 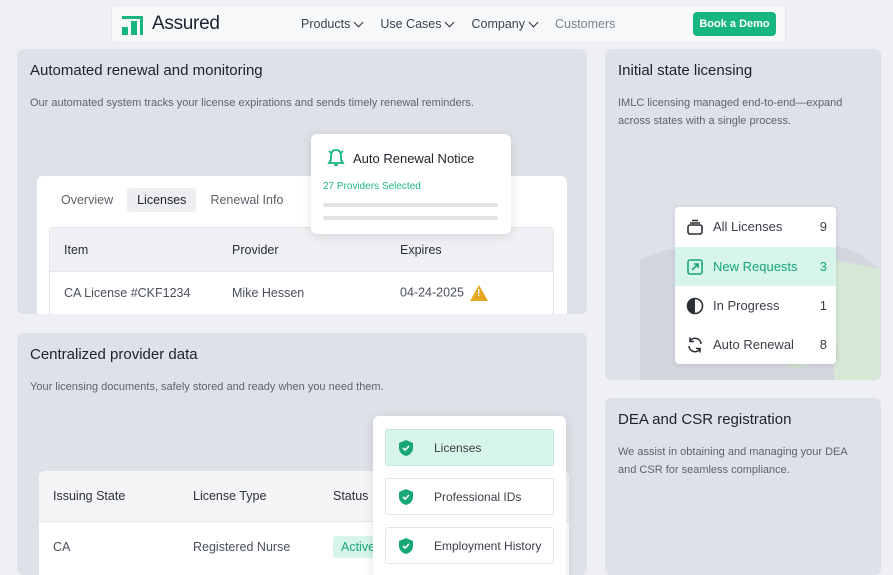 I want to click on dea-desc-line2: and CSR for seamless compliance., so click(x=704, y=470).